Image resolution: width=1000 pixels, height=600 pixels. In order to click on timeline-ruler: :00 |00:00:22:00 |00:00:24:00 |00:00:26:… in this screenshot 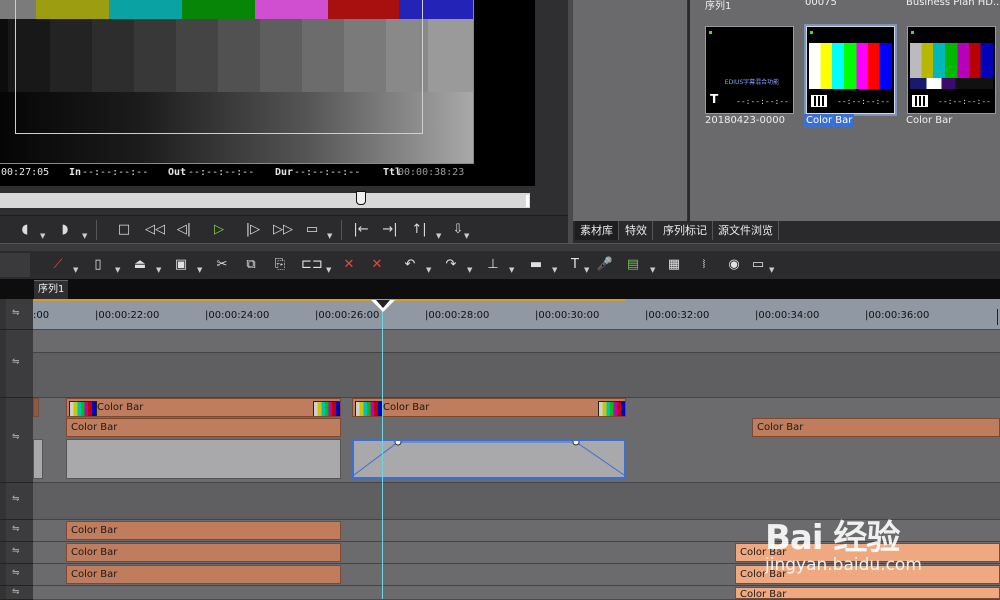, I will do `click(516, 314)`.